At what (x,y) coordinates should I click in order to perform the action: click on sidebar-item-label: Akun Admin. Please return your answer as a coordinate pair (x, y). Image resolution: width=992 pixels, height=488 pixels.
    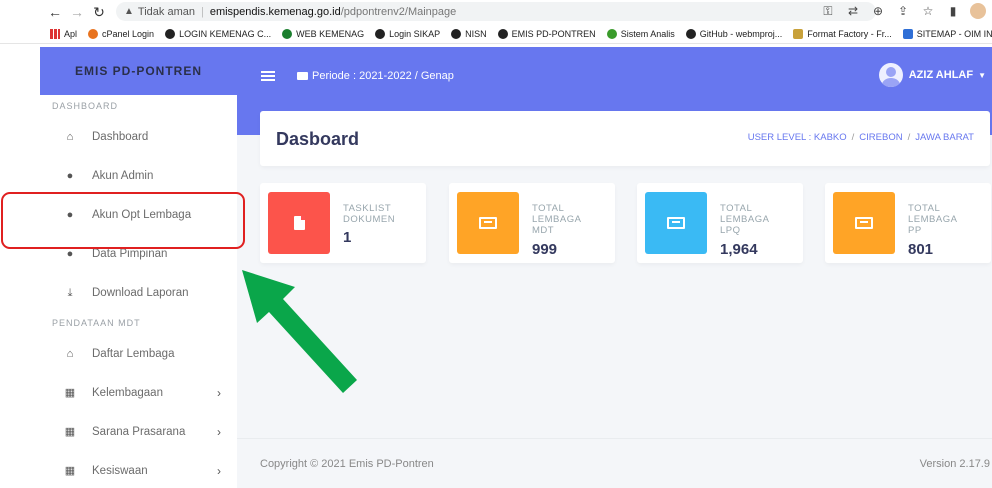
    Looking at the image, I should click on (123, 175).